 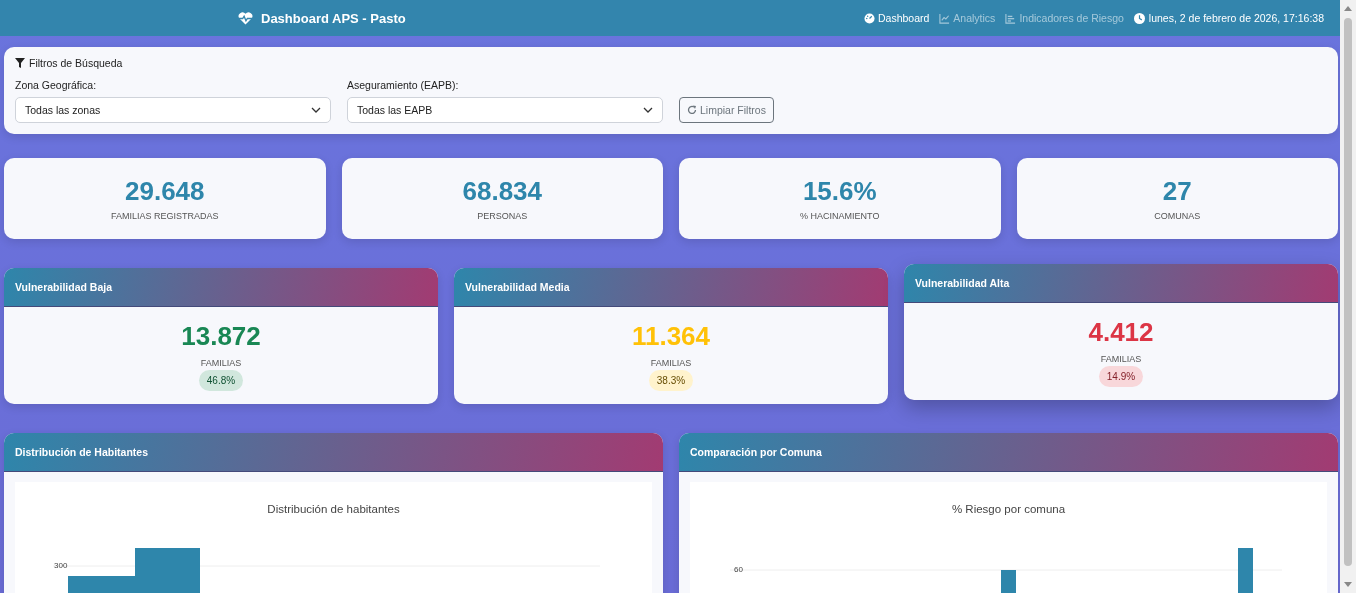 What do you see at coordinates (869, 18) in the screenshot?
I see `gauge-icon` at bounding box center [869, 18].